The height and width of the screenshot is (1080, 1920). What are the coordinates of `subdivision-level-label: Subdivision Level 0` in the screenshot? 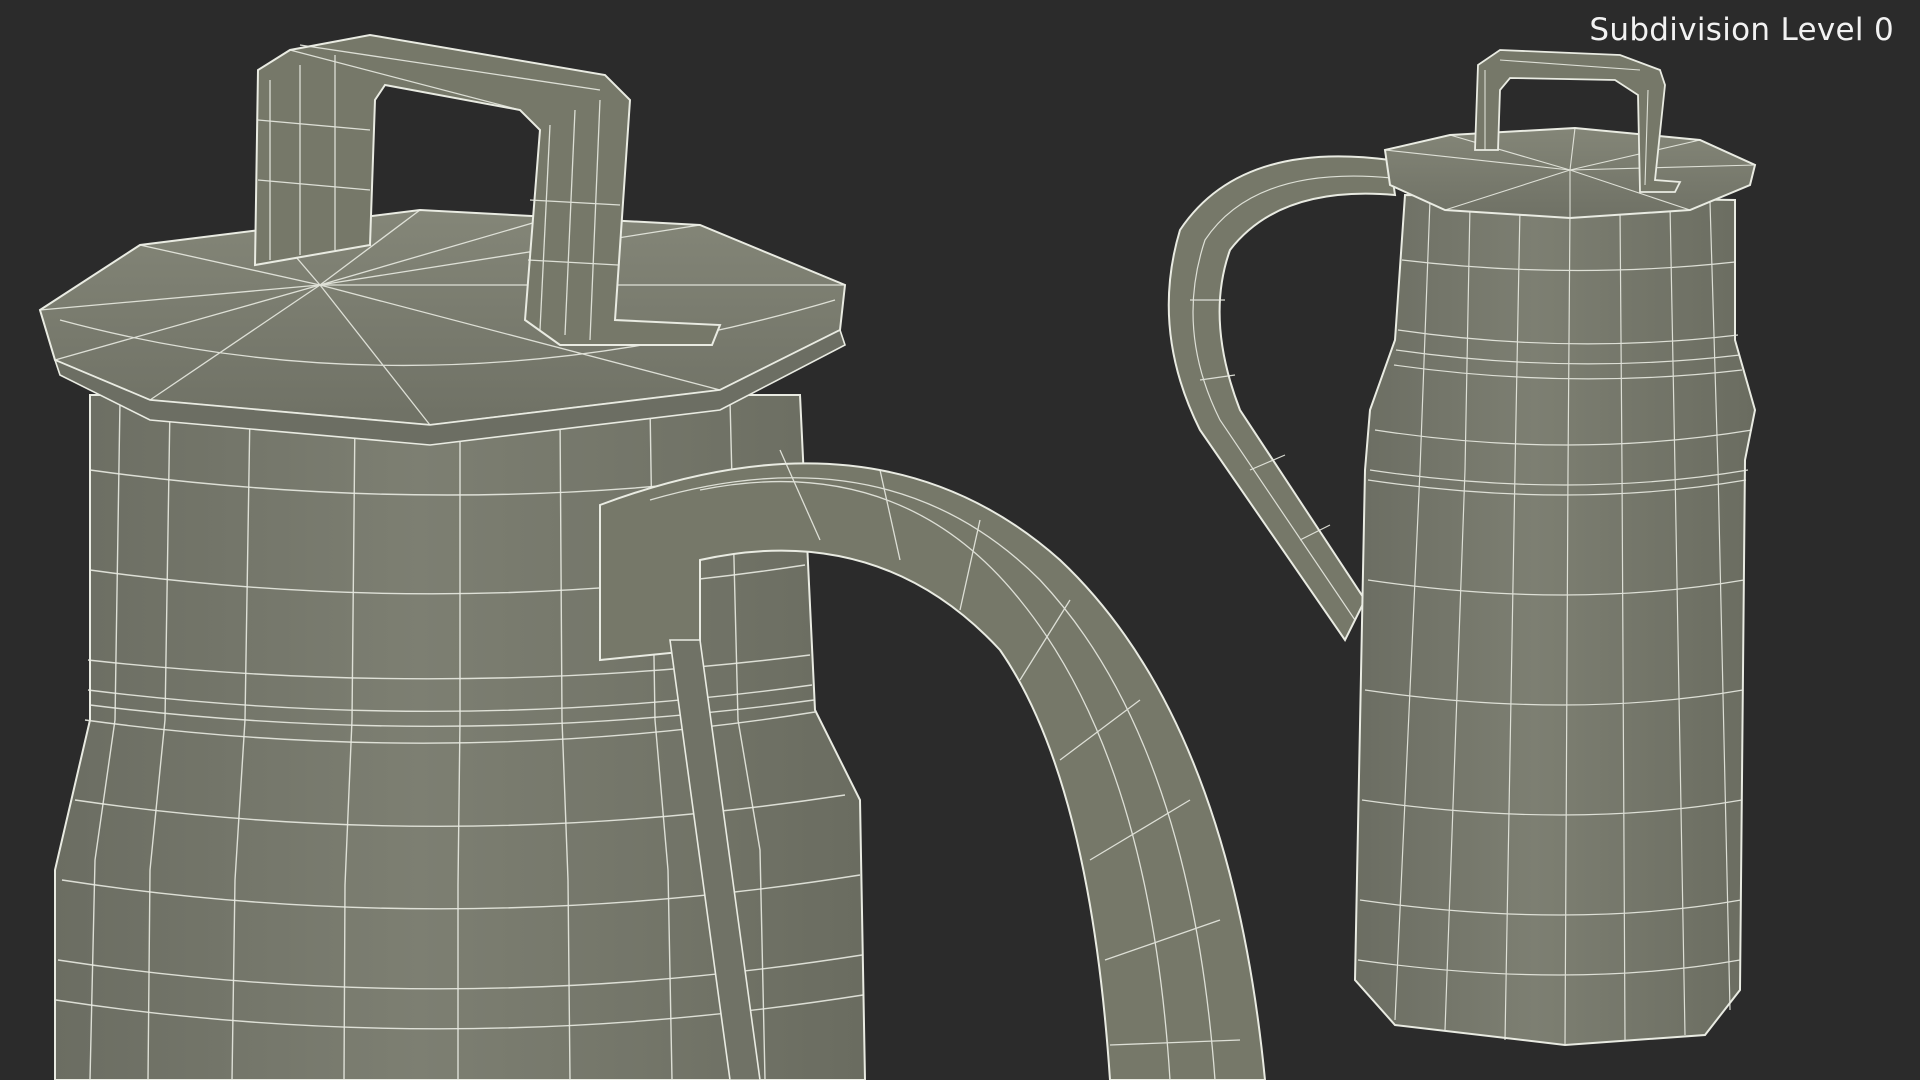 It's located at (1741, 30).